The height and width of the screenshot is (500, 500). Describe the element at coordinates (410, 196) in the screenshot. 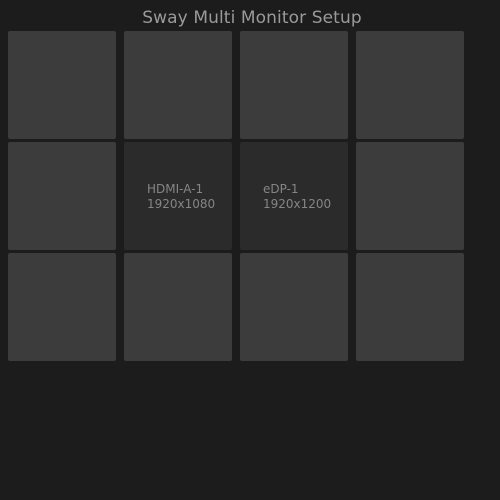

I see `grid-slot-r2-c4` at that location.